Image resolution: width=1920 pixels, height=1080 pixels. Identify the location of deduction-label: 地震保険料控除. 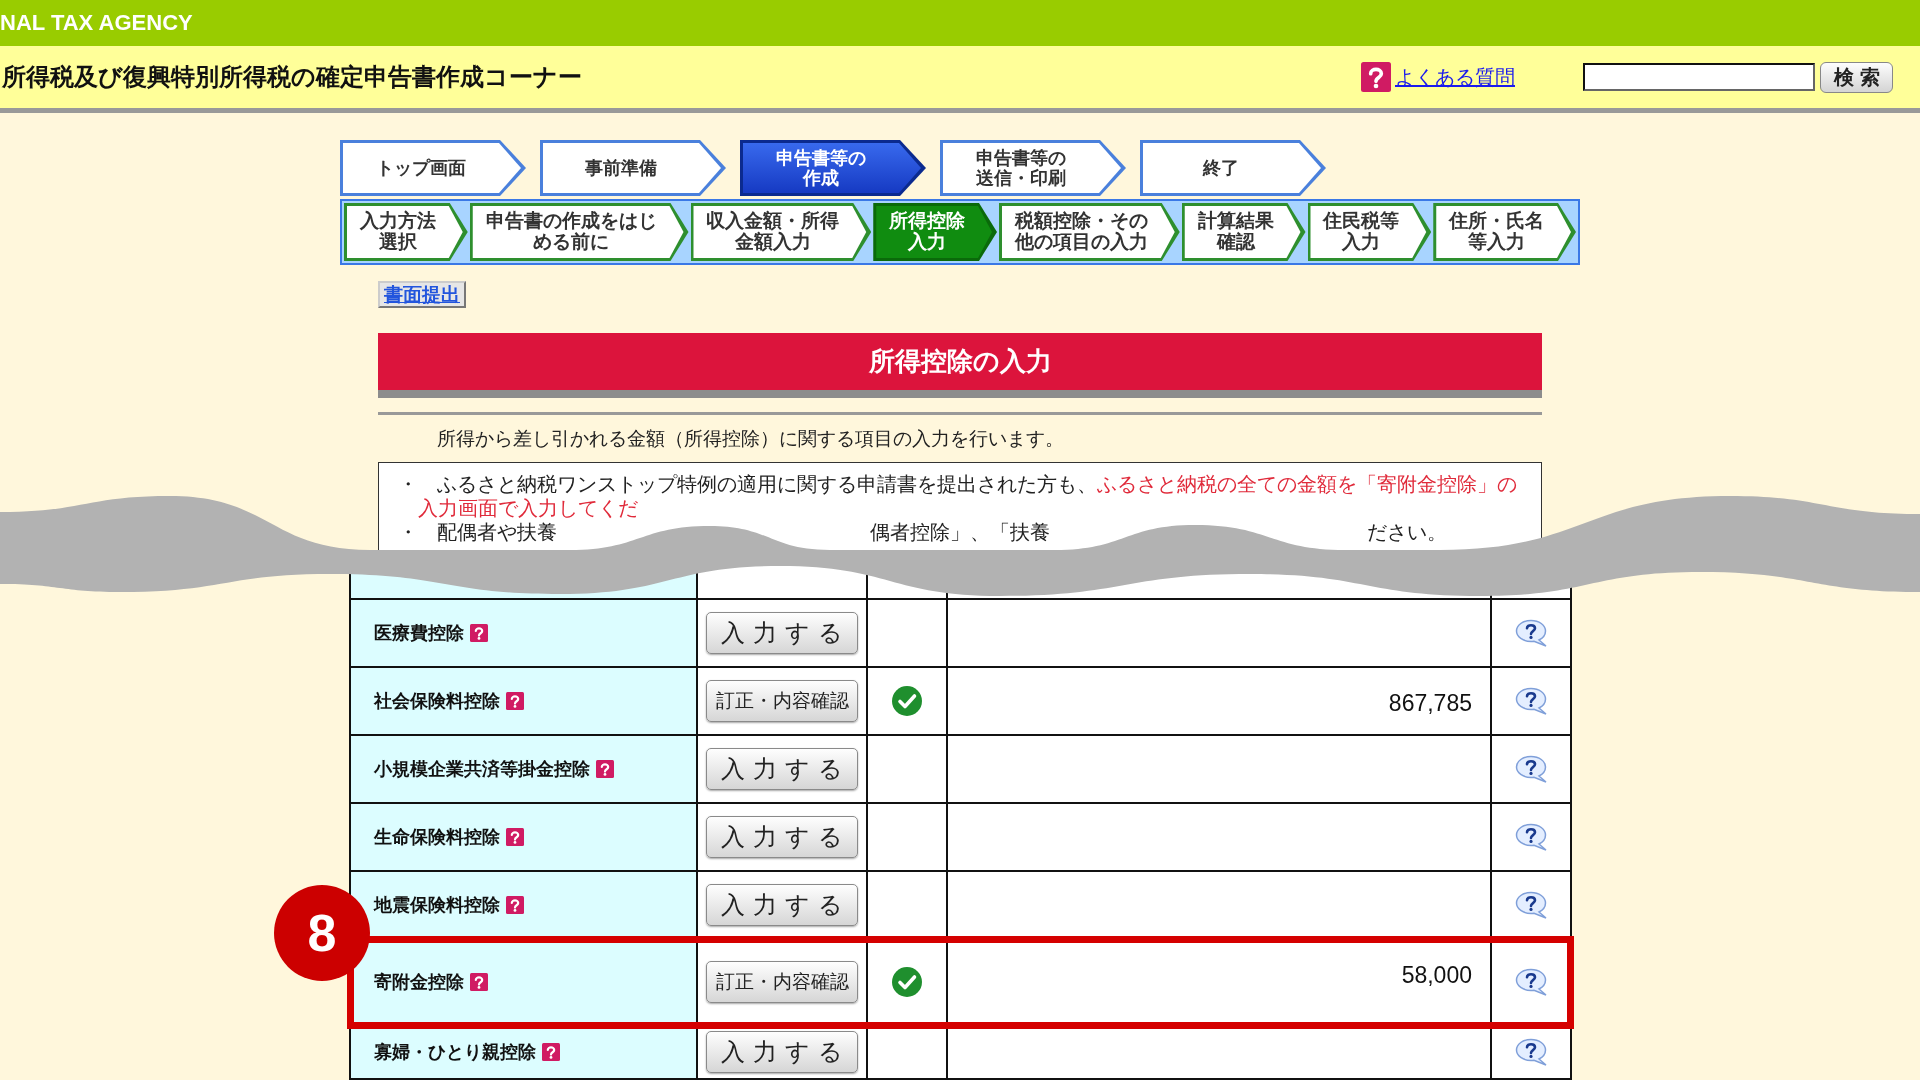
(437, 905).